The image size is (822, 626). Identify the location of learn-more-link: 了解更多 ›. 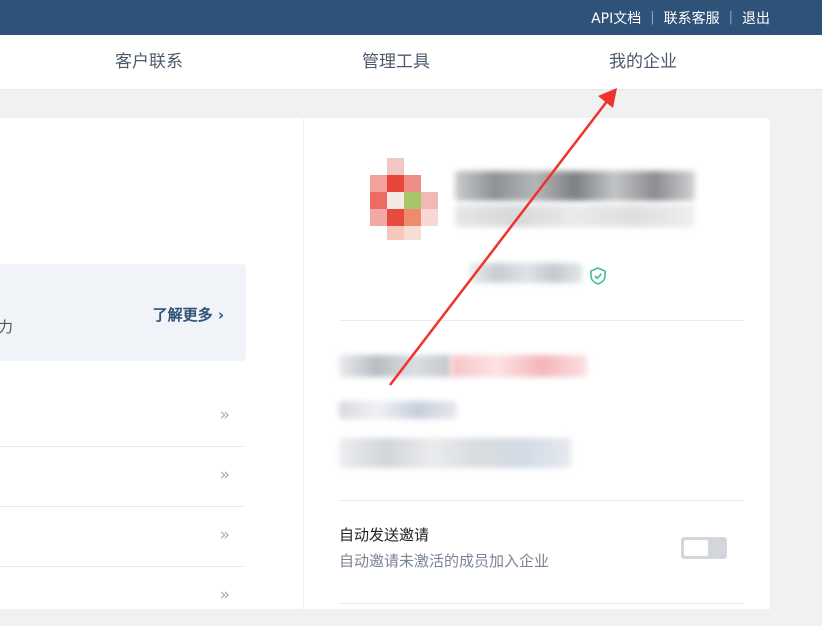
(188, 314).